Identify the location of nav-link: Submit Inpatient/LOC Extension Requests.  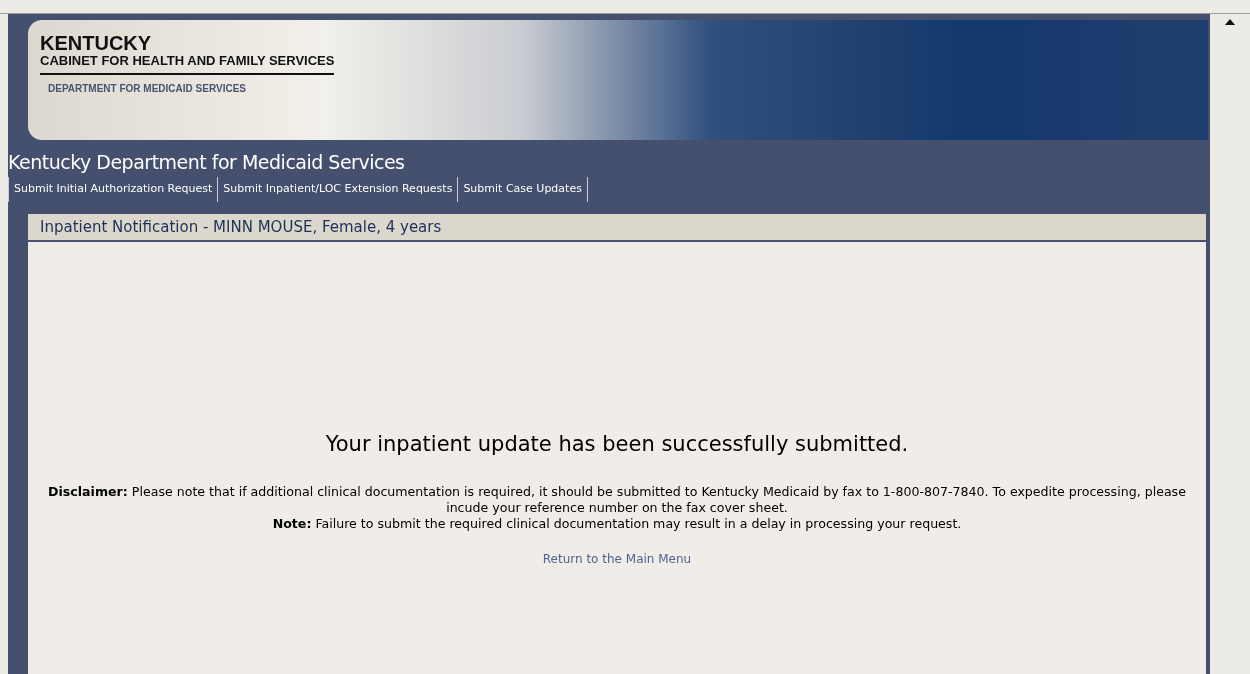
(337, 189).